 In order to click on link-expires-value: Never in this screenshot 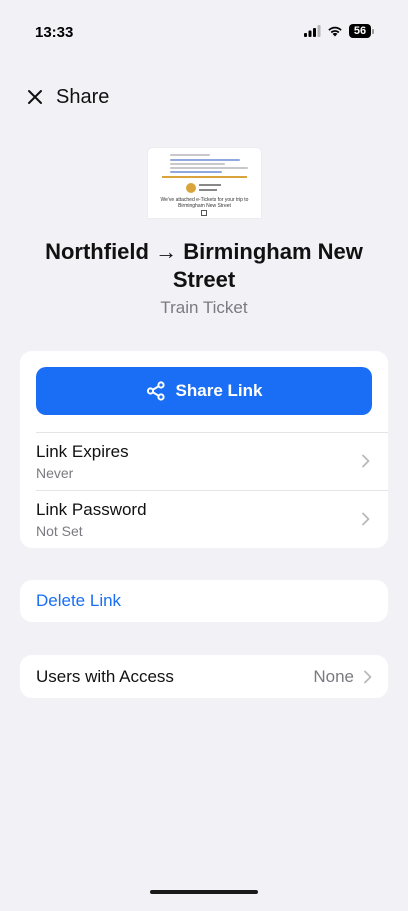, I will do `click(55, 473)`.